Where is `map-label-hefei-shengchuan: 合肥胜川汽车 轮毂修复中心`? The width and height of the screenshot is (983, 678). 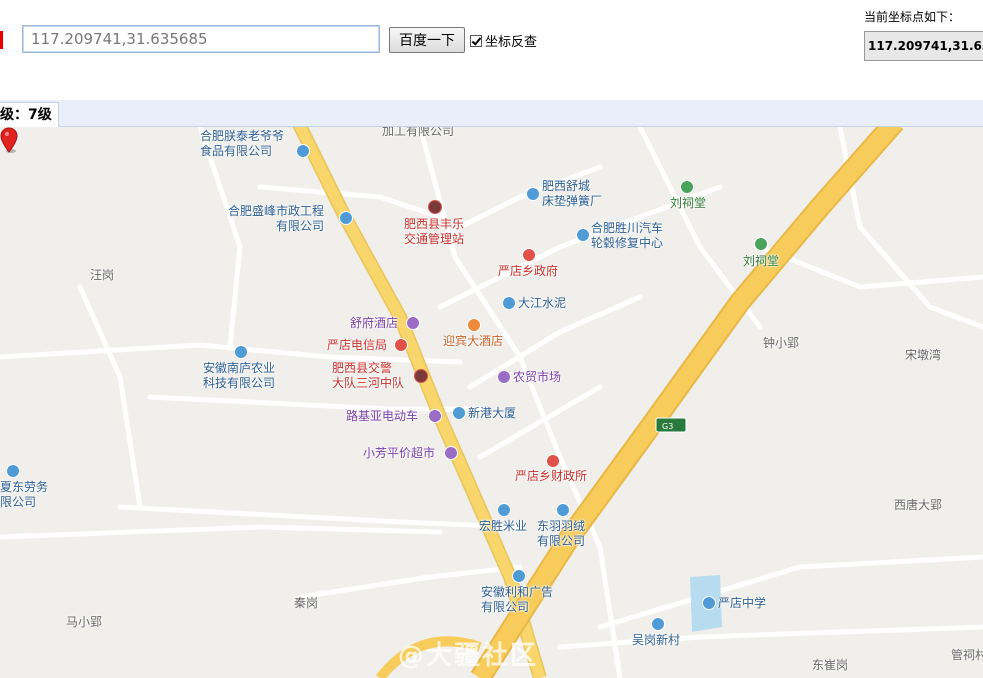 map-label-hefei-shengchuan: 合肥胜川汽车 轮毂修复中心 is located at coordinates (627, 235).